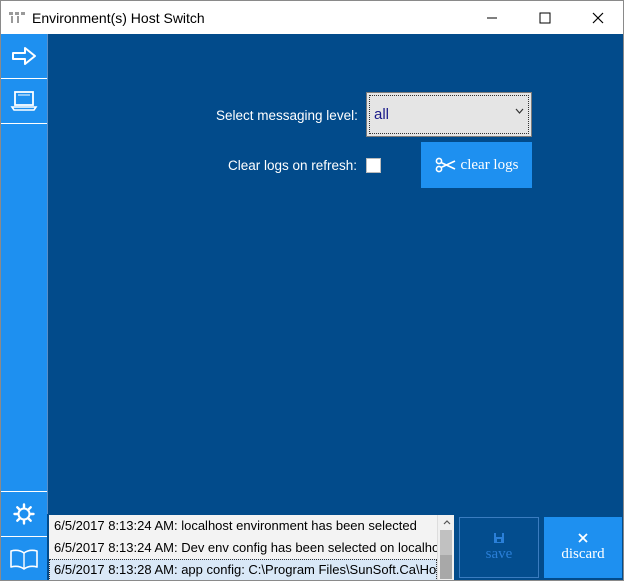 The width and height of the screenshot is (624, 581). Describe the element at coordinates (373, 165) in the screenshot. I see `clear-logs-on-refresh-checkbox` at that location.